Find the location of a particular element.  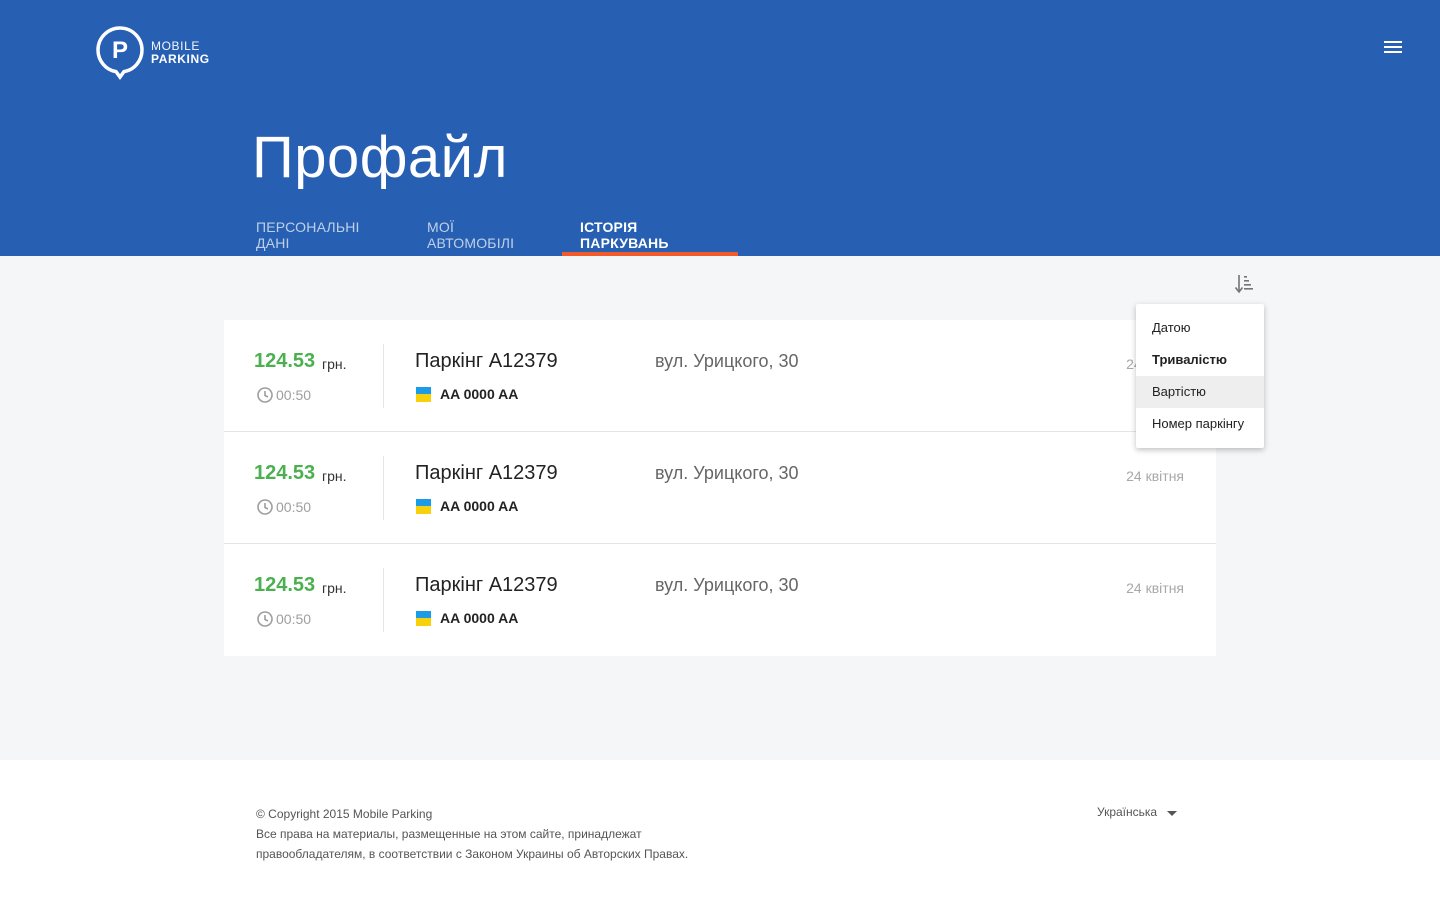

sort-dropdown-menu: Датою Тривалістю Вартістю Номер паркінгу is located at coordinates (1200, 376).